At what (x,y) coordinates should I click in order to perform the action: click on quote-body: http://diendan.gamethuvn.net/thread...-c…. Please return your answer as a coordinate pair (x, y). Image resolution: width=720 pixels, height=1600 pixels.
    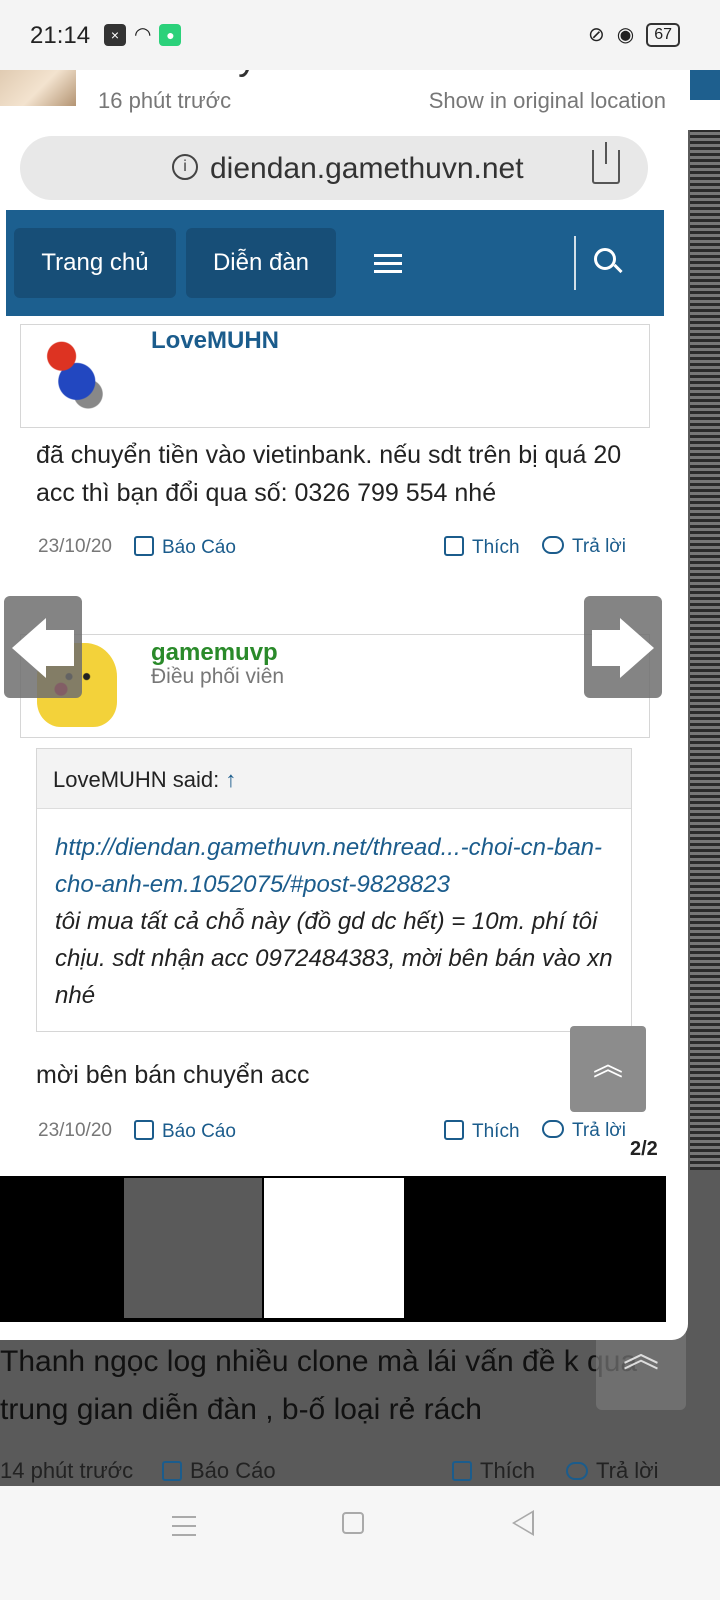
    Looking at the image, I should click on (338, 921).